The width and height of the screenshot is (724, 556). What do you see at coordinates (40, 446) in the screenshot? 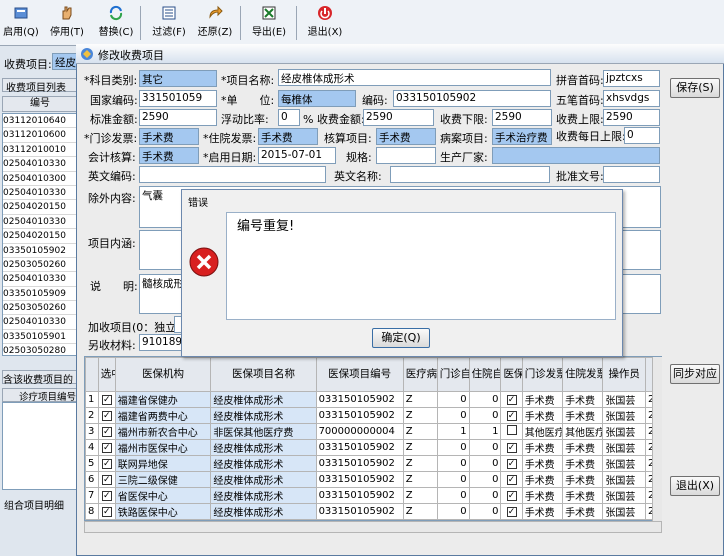
I see `related-items-list` at bounding box center [40, 446].